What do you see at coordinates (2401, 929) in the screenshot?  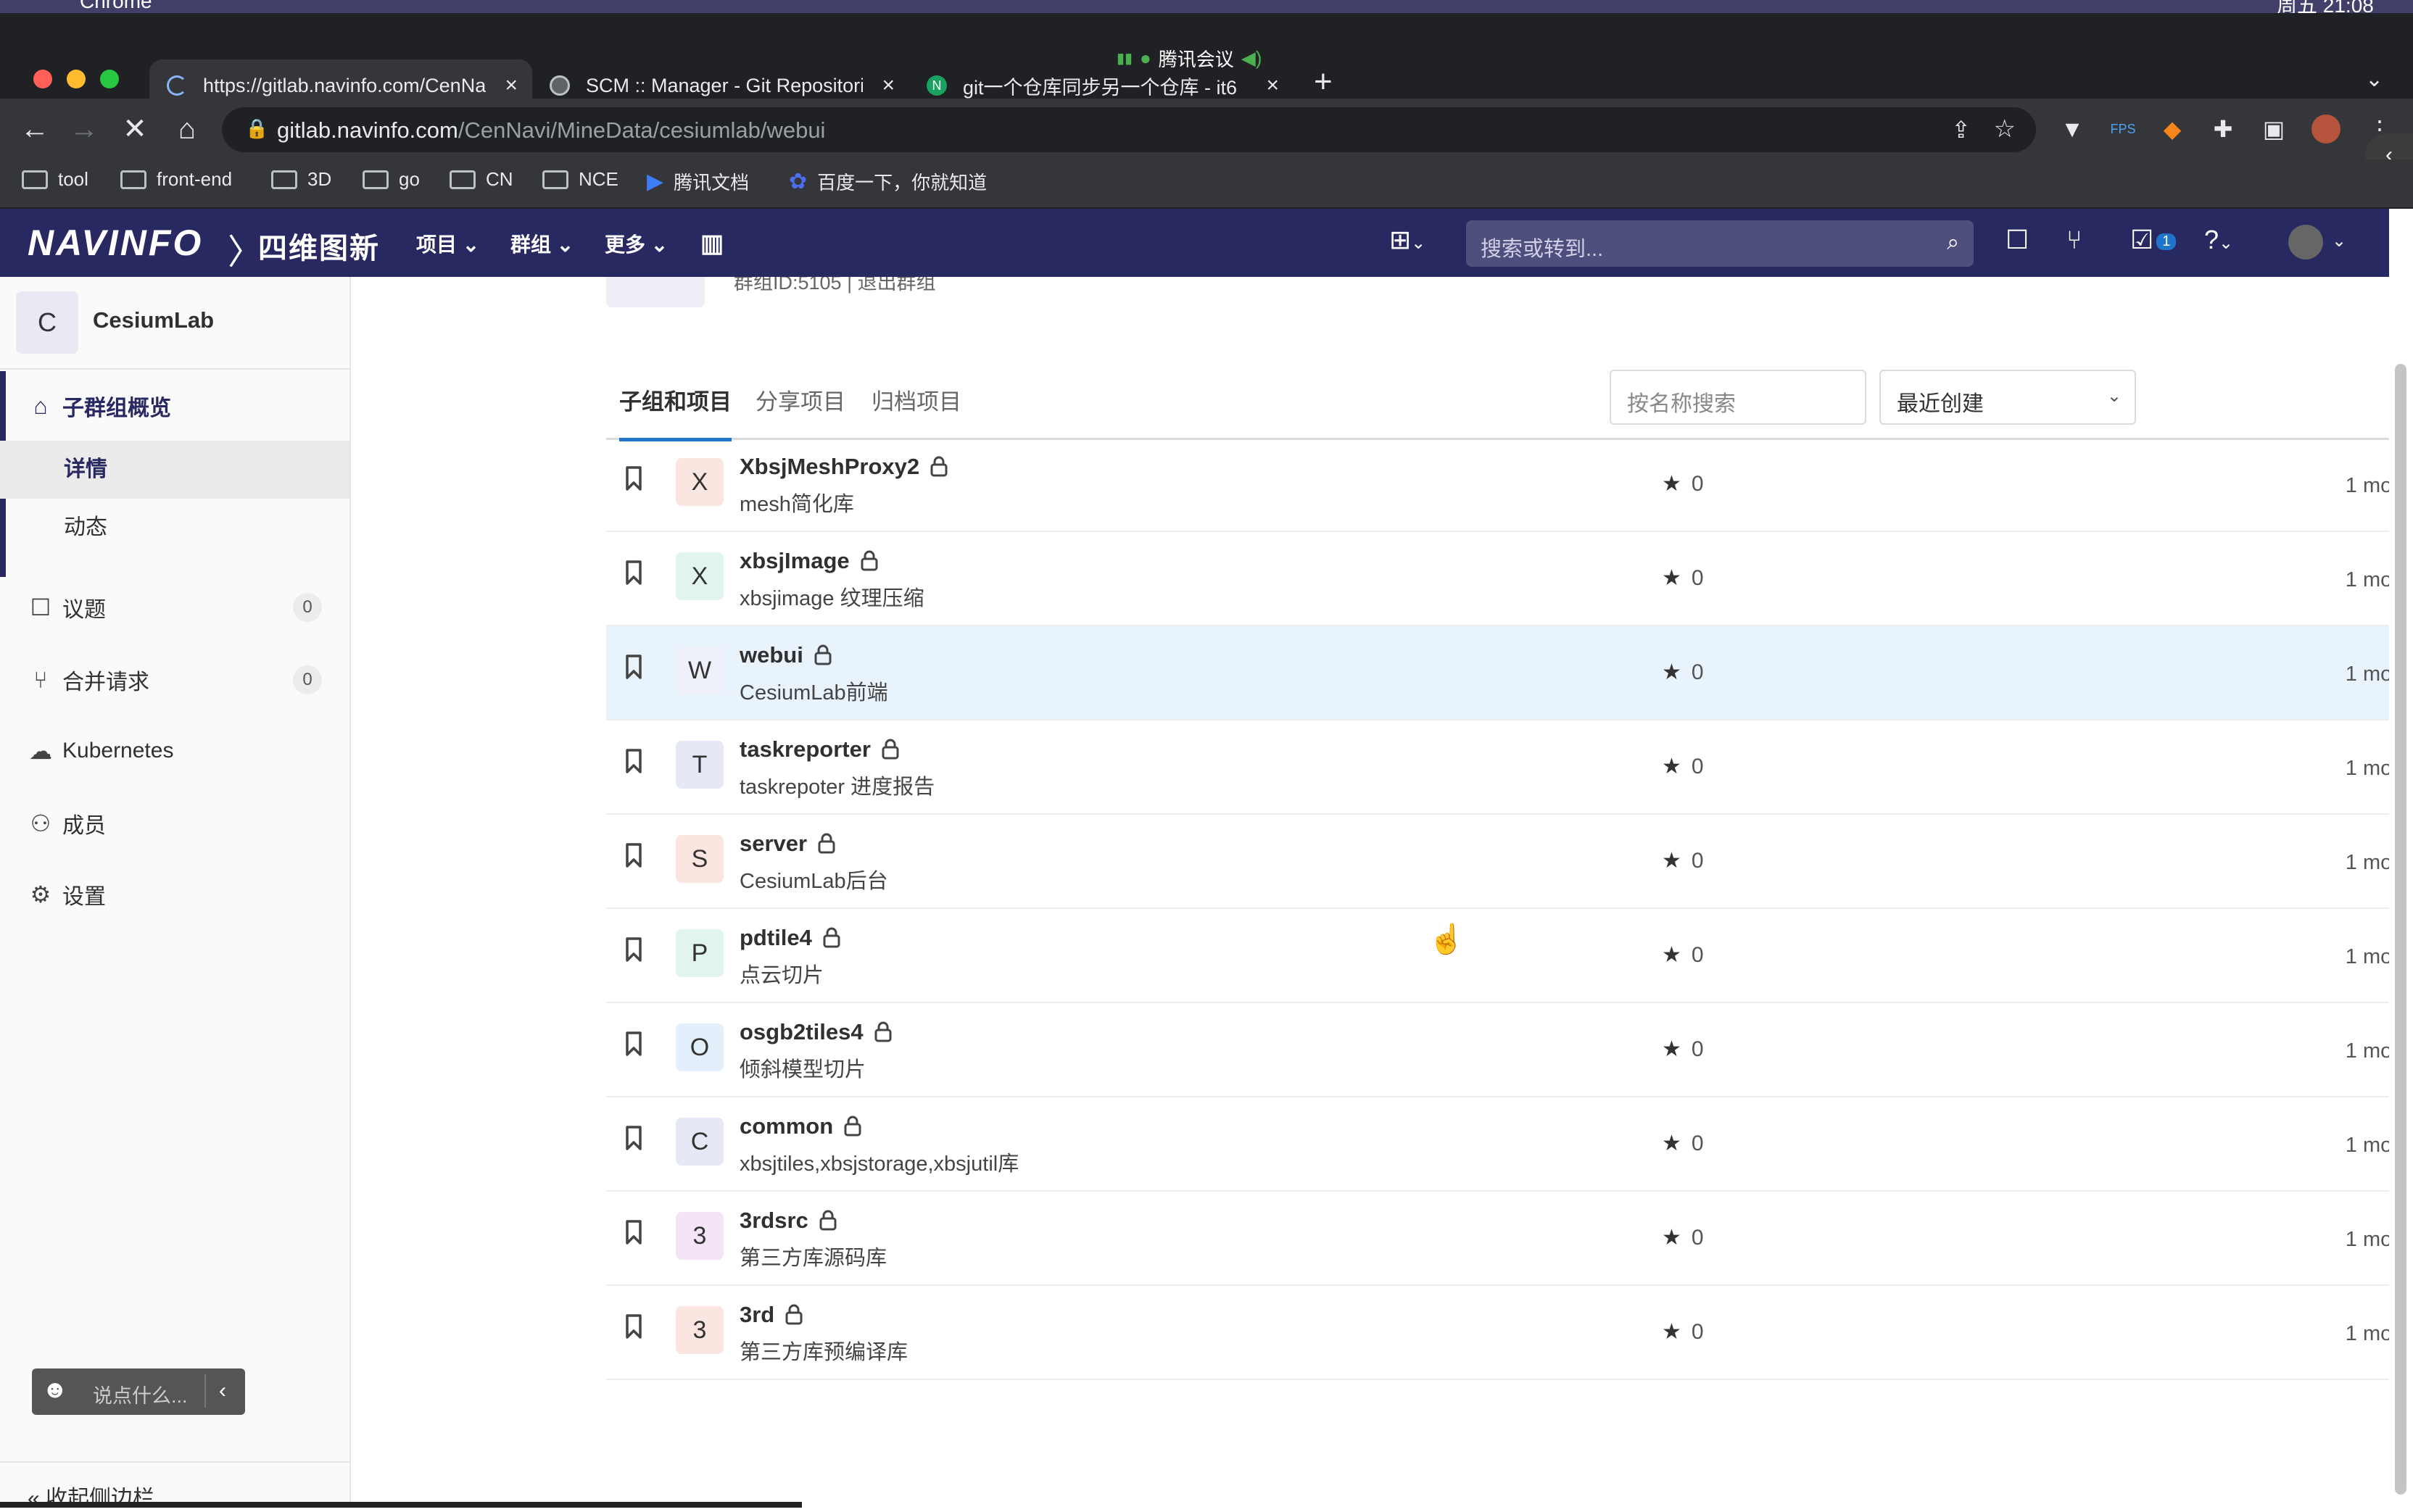 I see `scrollbar-thumb` at bounding box center [2401, 929].